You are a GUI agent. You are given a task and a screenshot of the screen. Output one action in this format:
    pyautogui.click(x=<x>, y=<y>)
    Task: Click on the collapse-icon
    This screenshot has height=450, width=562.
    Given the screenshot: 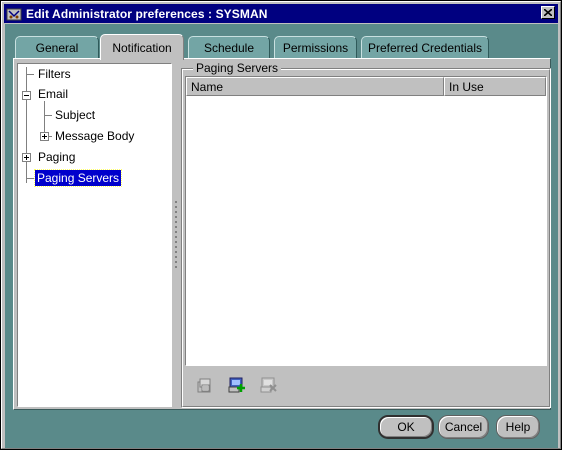 What is the action you would take?
    pyautogui.click(x=26, y=95)
    